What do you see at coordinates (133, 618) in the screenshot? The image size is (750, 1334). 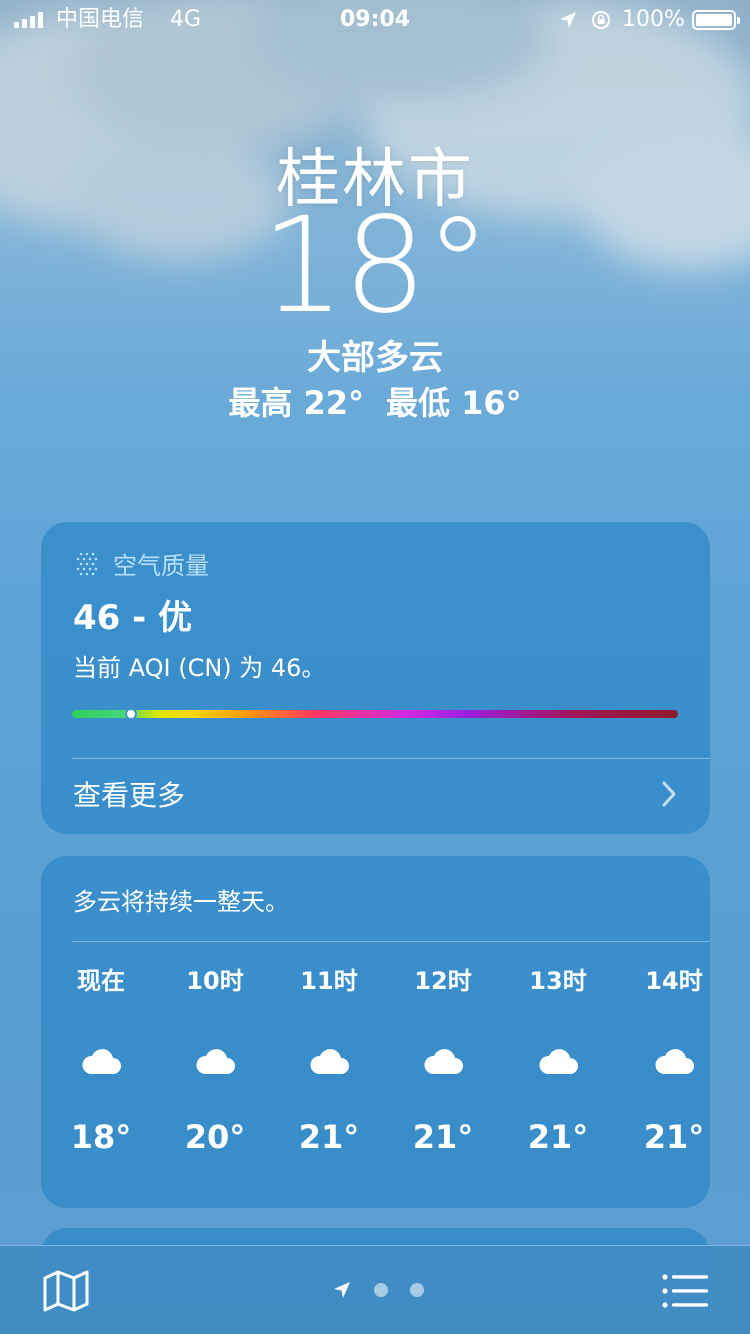 I see `aqi-value: 46 - 优` at bounding box center [133, 618].